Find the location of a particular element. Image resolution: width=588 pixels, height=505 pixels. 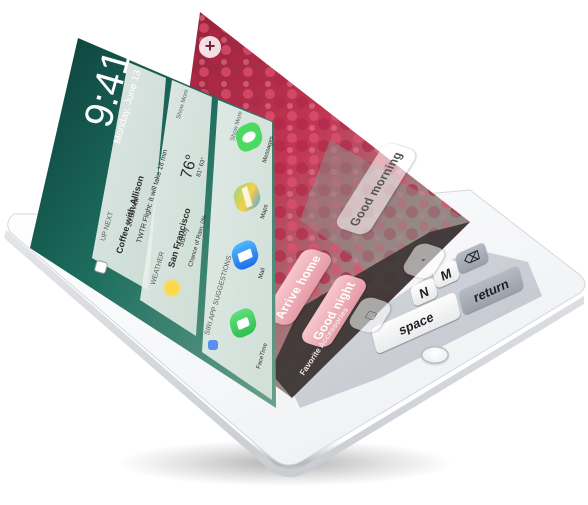

mail-icon is located at coordinates (245, 255).